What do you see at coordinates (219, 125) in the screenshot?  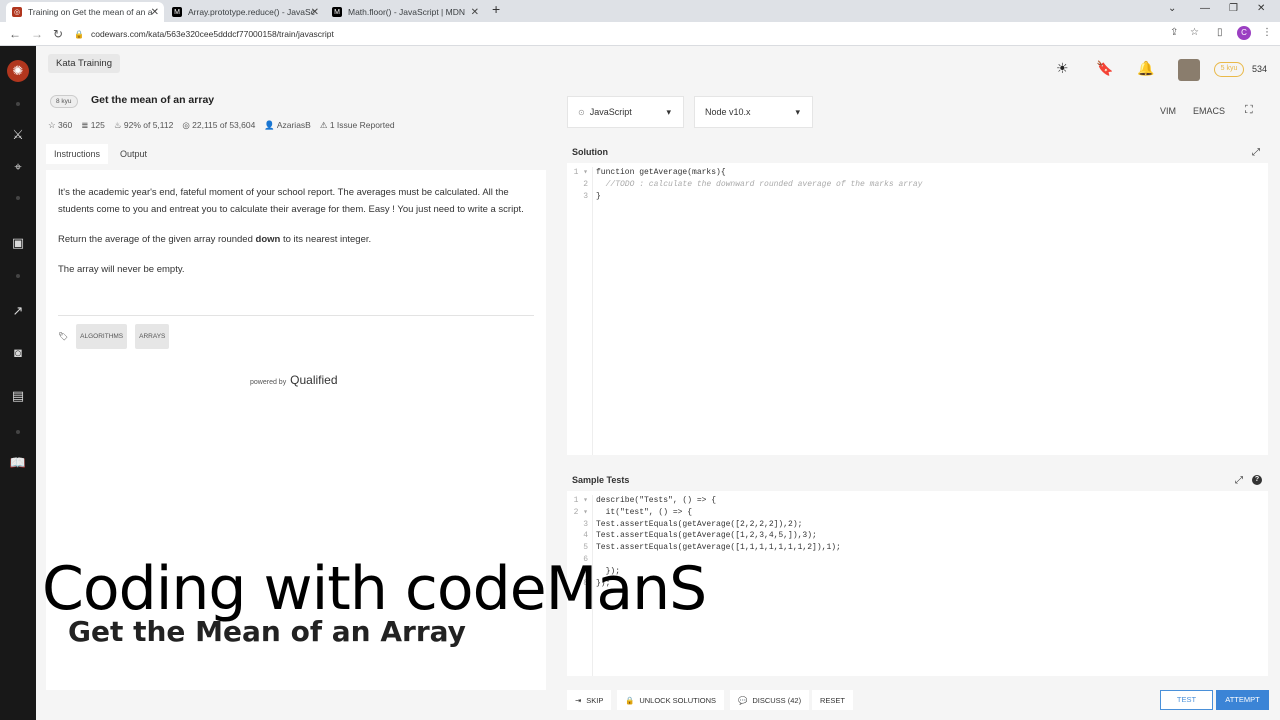 I see `completions-stat: ◎ 22,115 of 53,604` at bounding box center [219, 125].